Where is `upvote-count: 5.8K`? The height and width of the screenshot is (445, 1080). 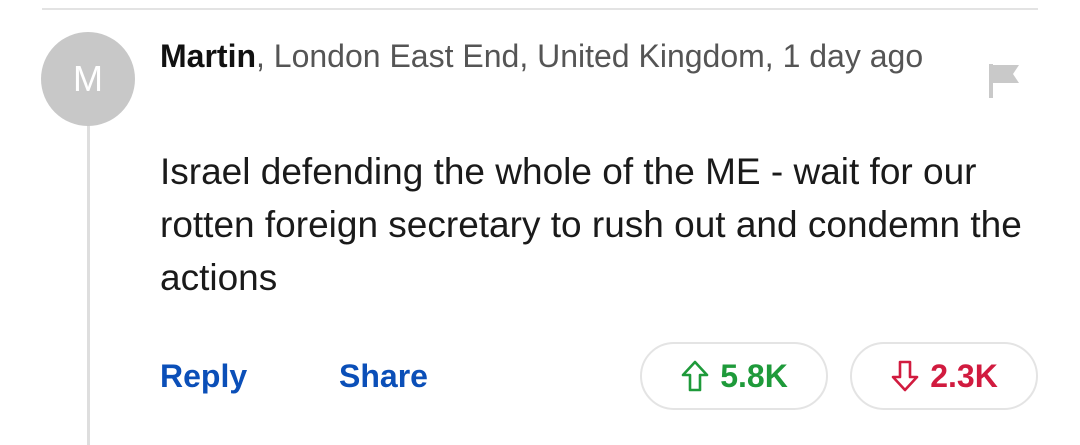
upvote-count: 5.8K is located at coordinates (754, 375).